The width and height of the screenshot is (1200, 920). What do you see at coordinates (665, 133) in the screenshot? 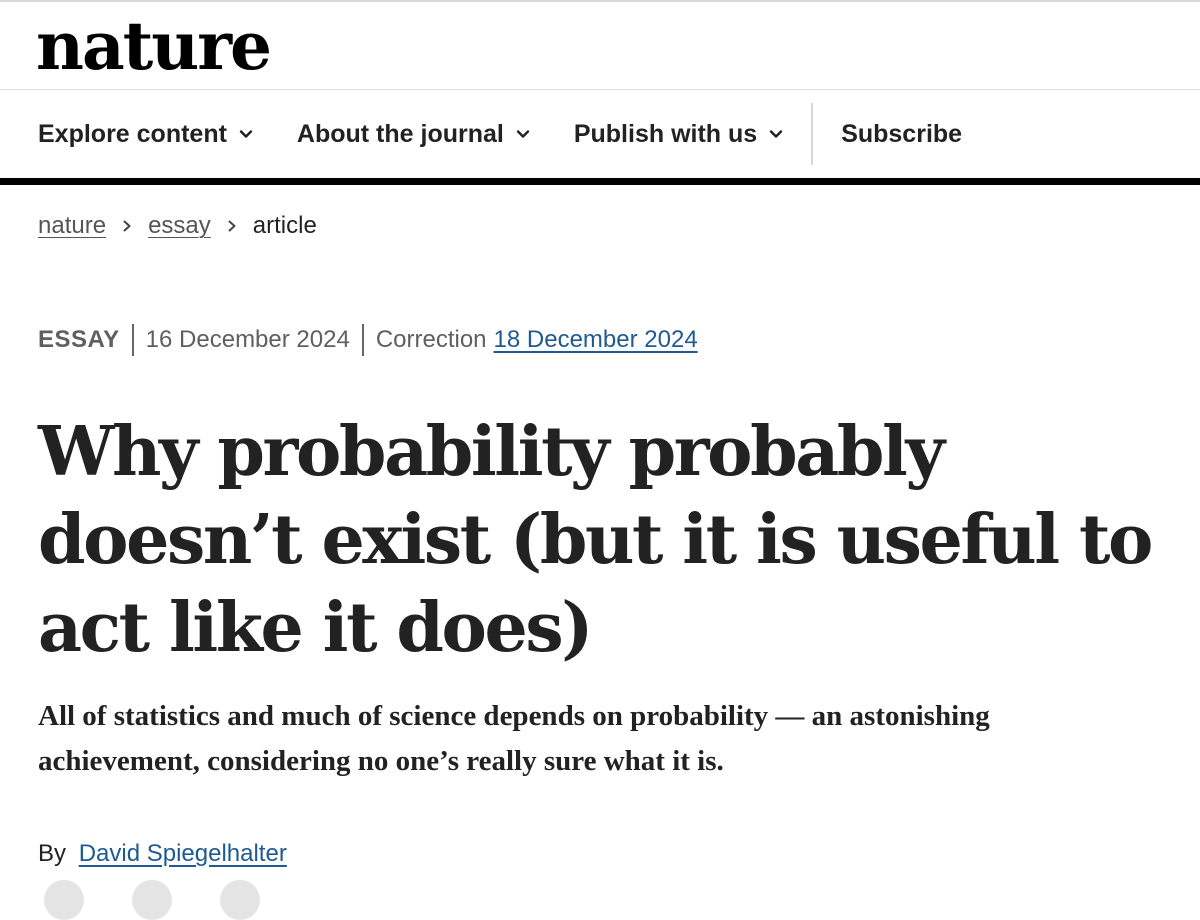
I see `nav-publish-with-us-label: Publish with us` at bounding box center [665, 133].